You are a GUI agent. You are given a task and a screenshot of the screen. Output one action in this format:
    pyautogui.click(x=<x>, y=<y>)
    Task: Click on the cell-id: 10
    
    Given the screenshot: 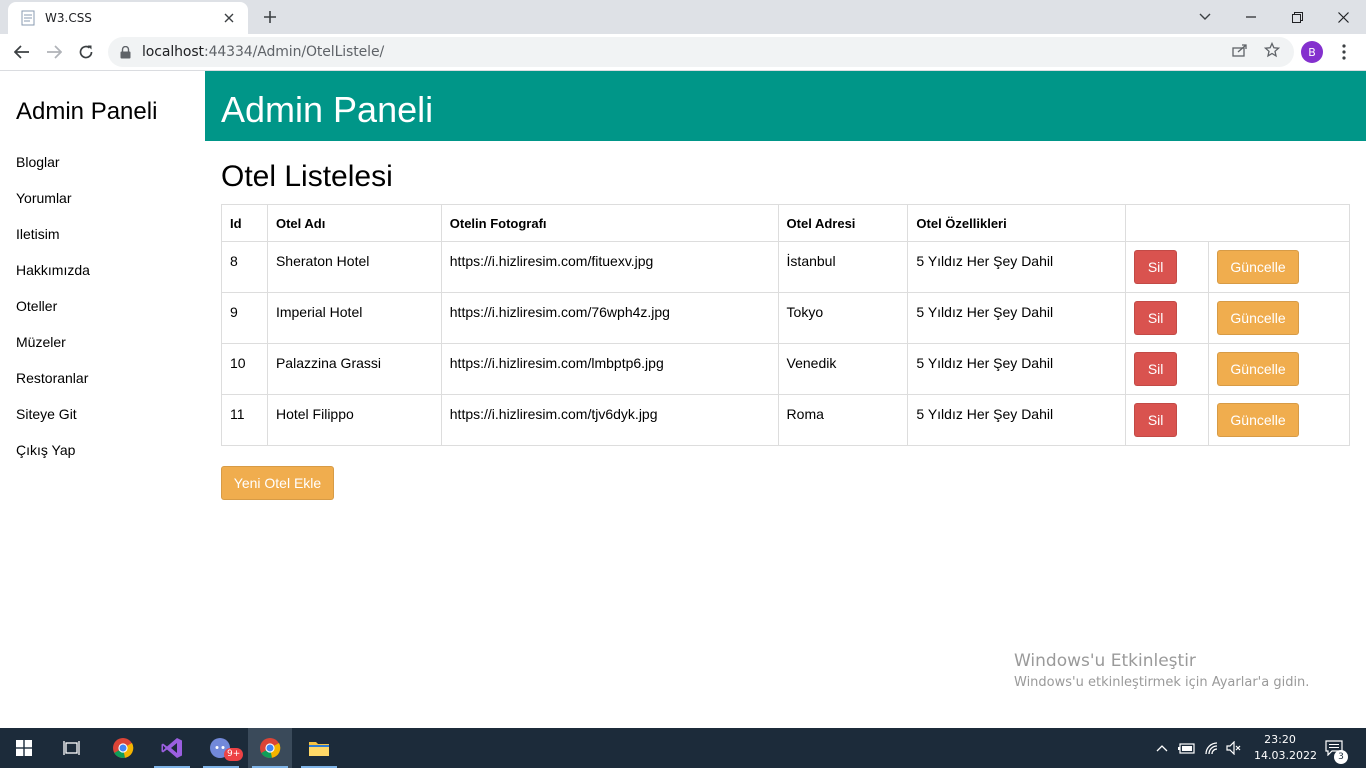 What is the action you would take?
    pyautogui.click(x=244, y=369)
    